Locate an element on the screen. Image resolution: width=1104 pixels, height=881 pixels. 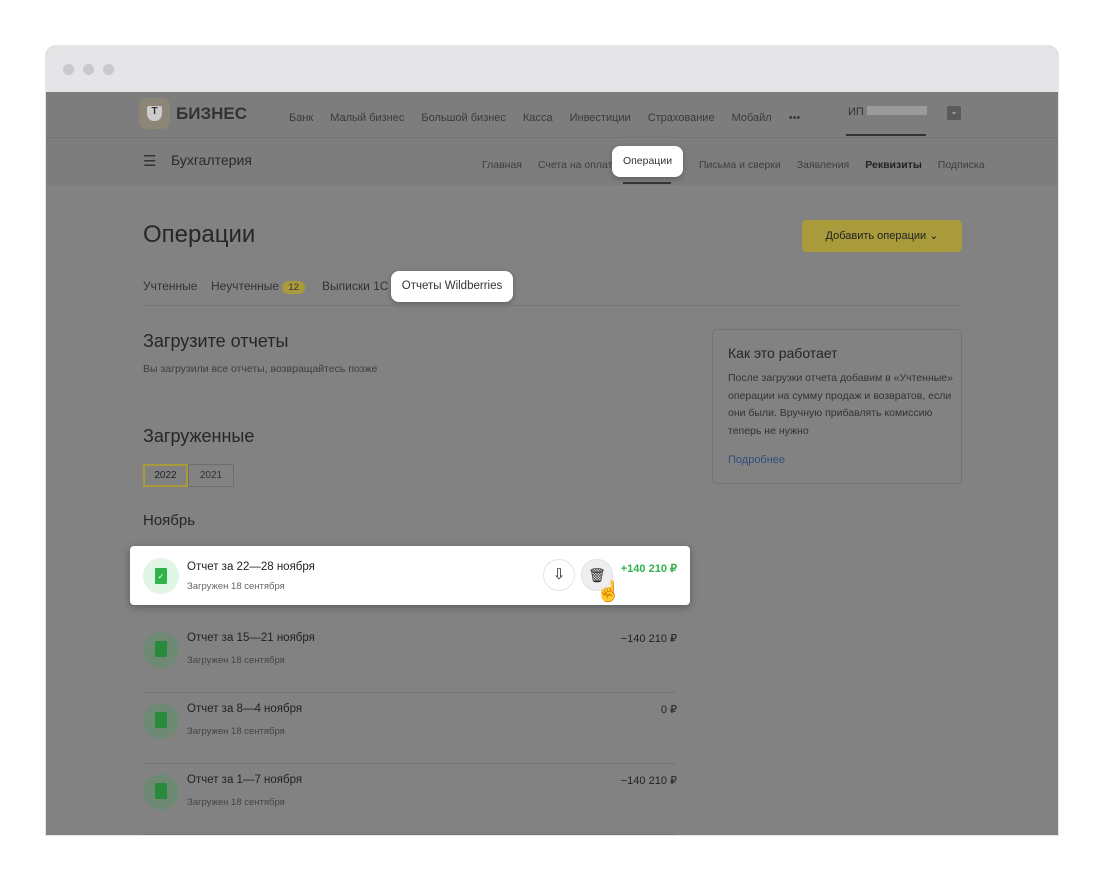
logo: Т is located at coordinates (154, 113).